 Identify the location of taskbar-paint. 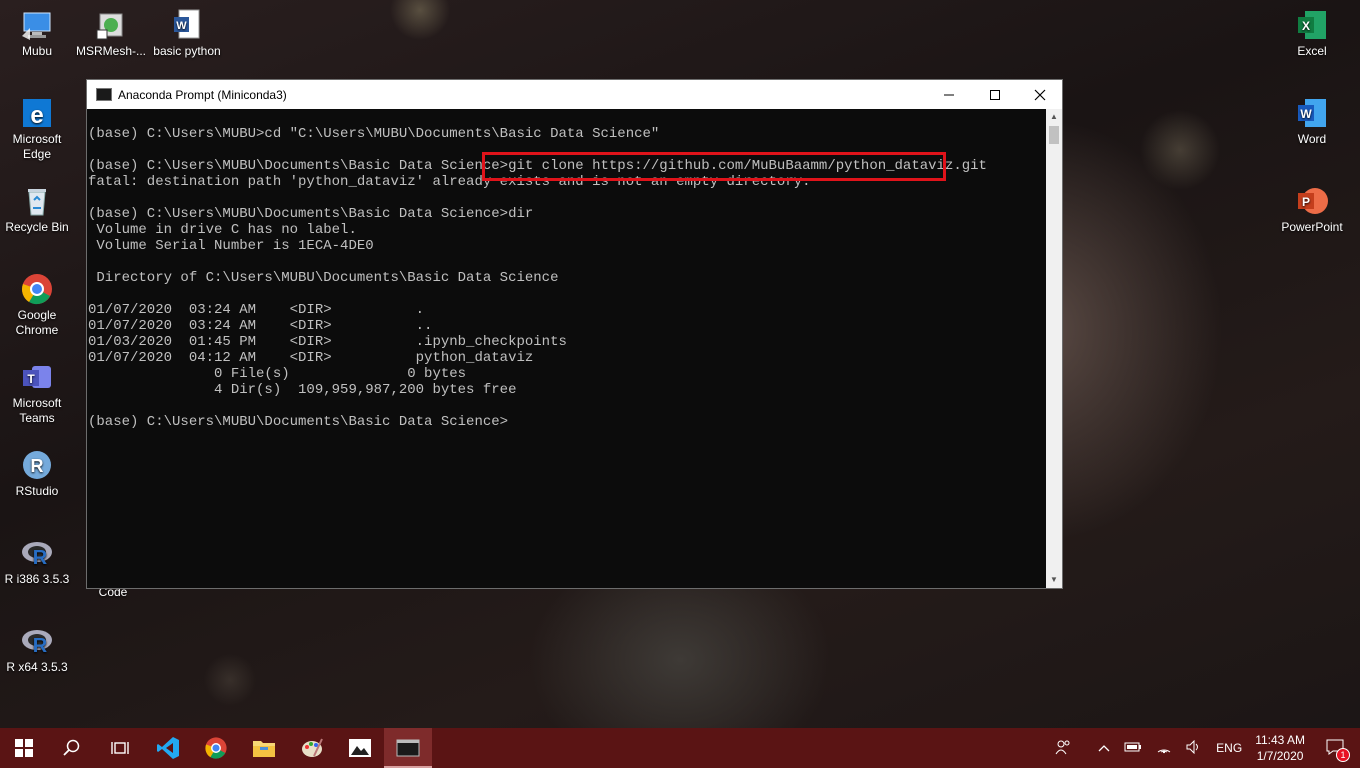
(312, 748).